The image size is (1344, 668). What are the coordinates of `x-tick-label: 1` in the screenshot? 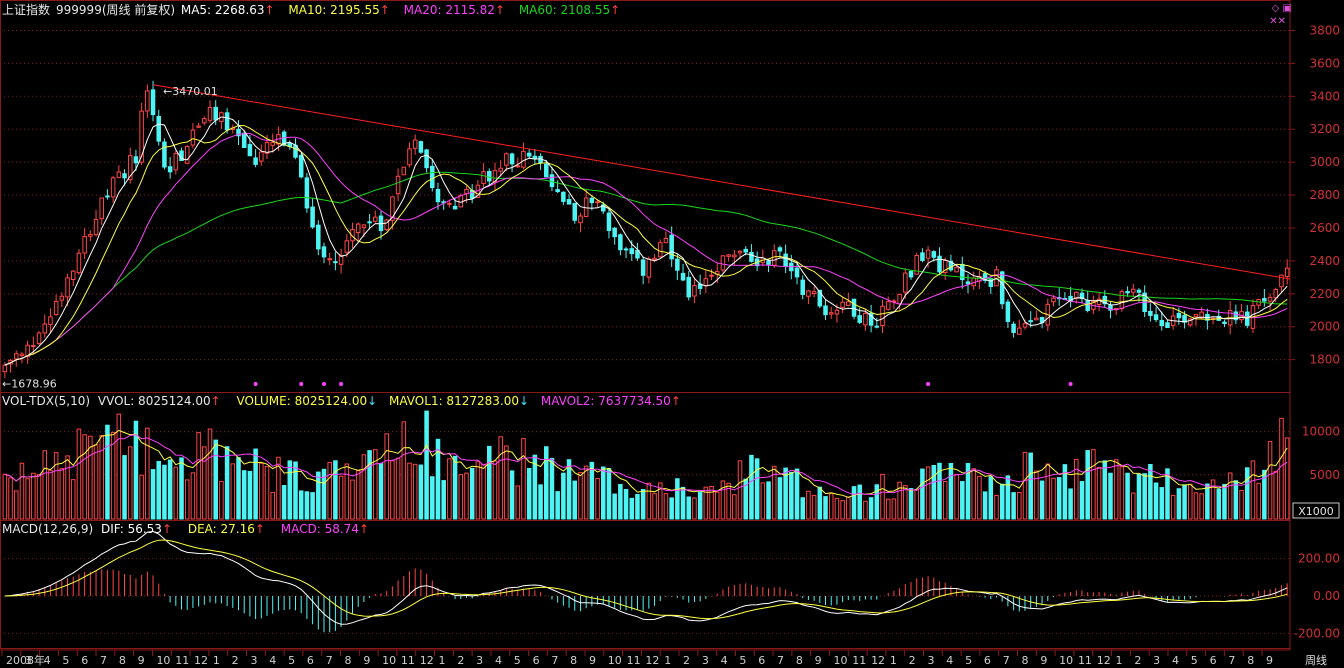 It's located at (442, 660).